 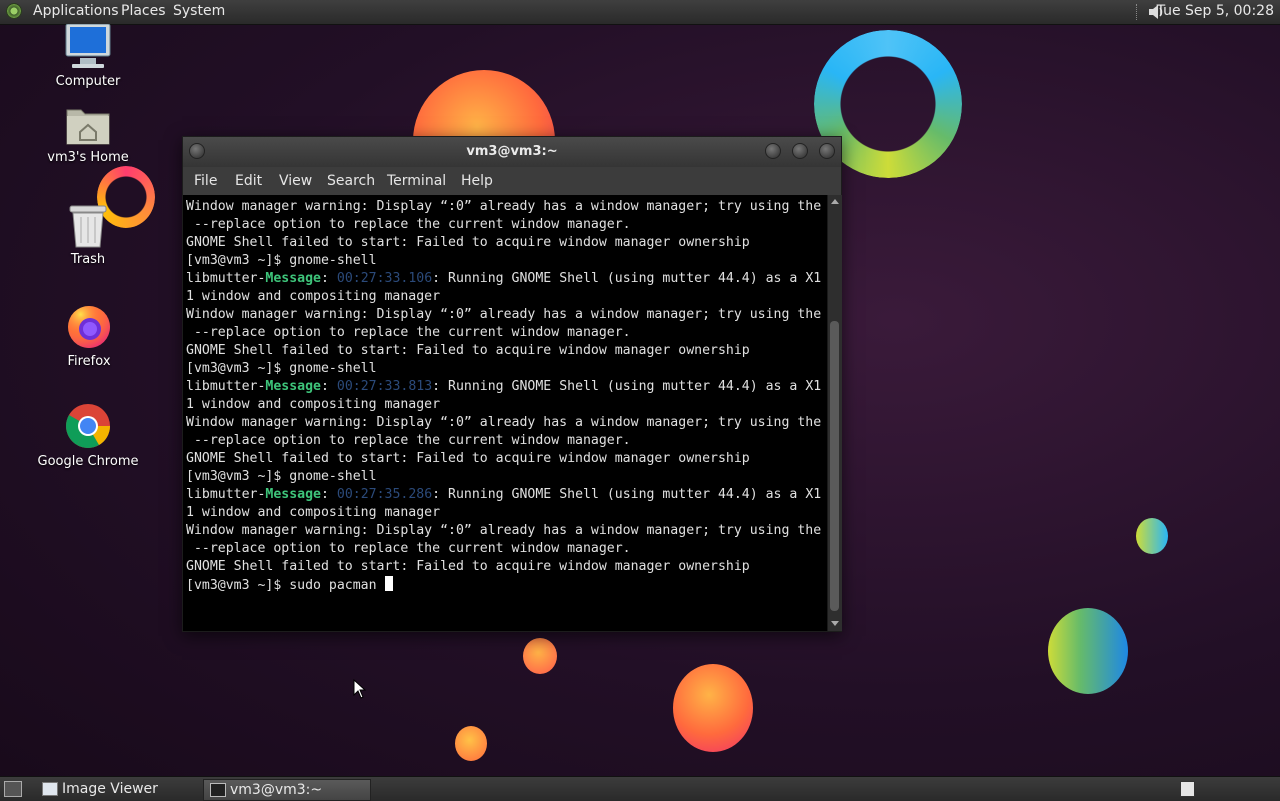 I want to click on terminal-menubar: File Edit View Search Terminal Help, so click(x=512, y=181).